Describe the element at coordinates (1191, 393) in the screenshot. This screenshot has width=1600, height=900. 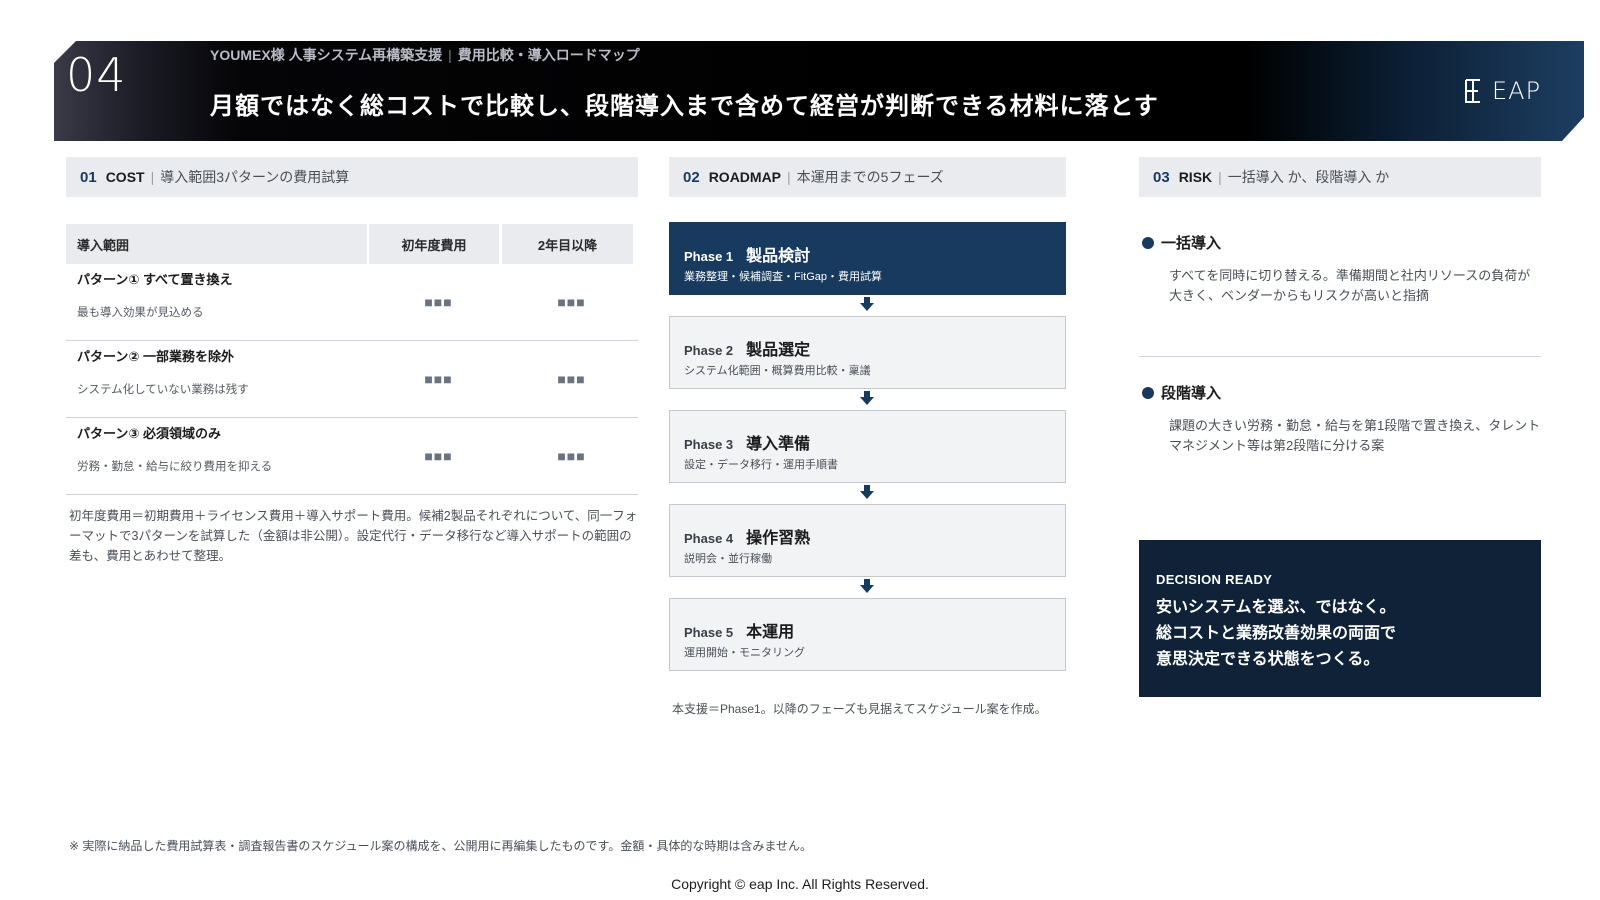
I see `risk-title: 段階導入` at that location.